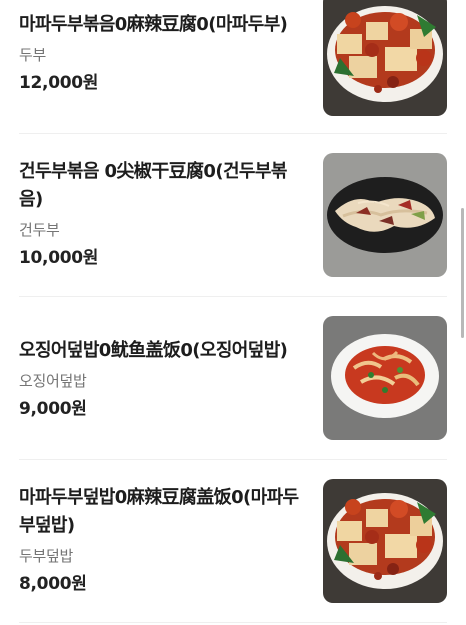  I want to click on squid-rice-bowl-photo, so click(385, 378).